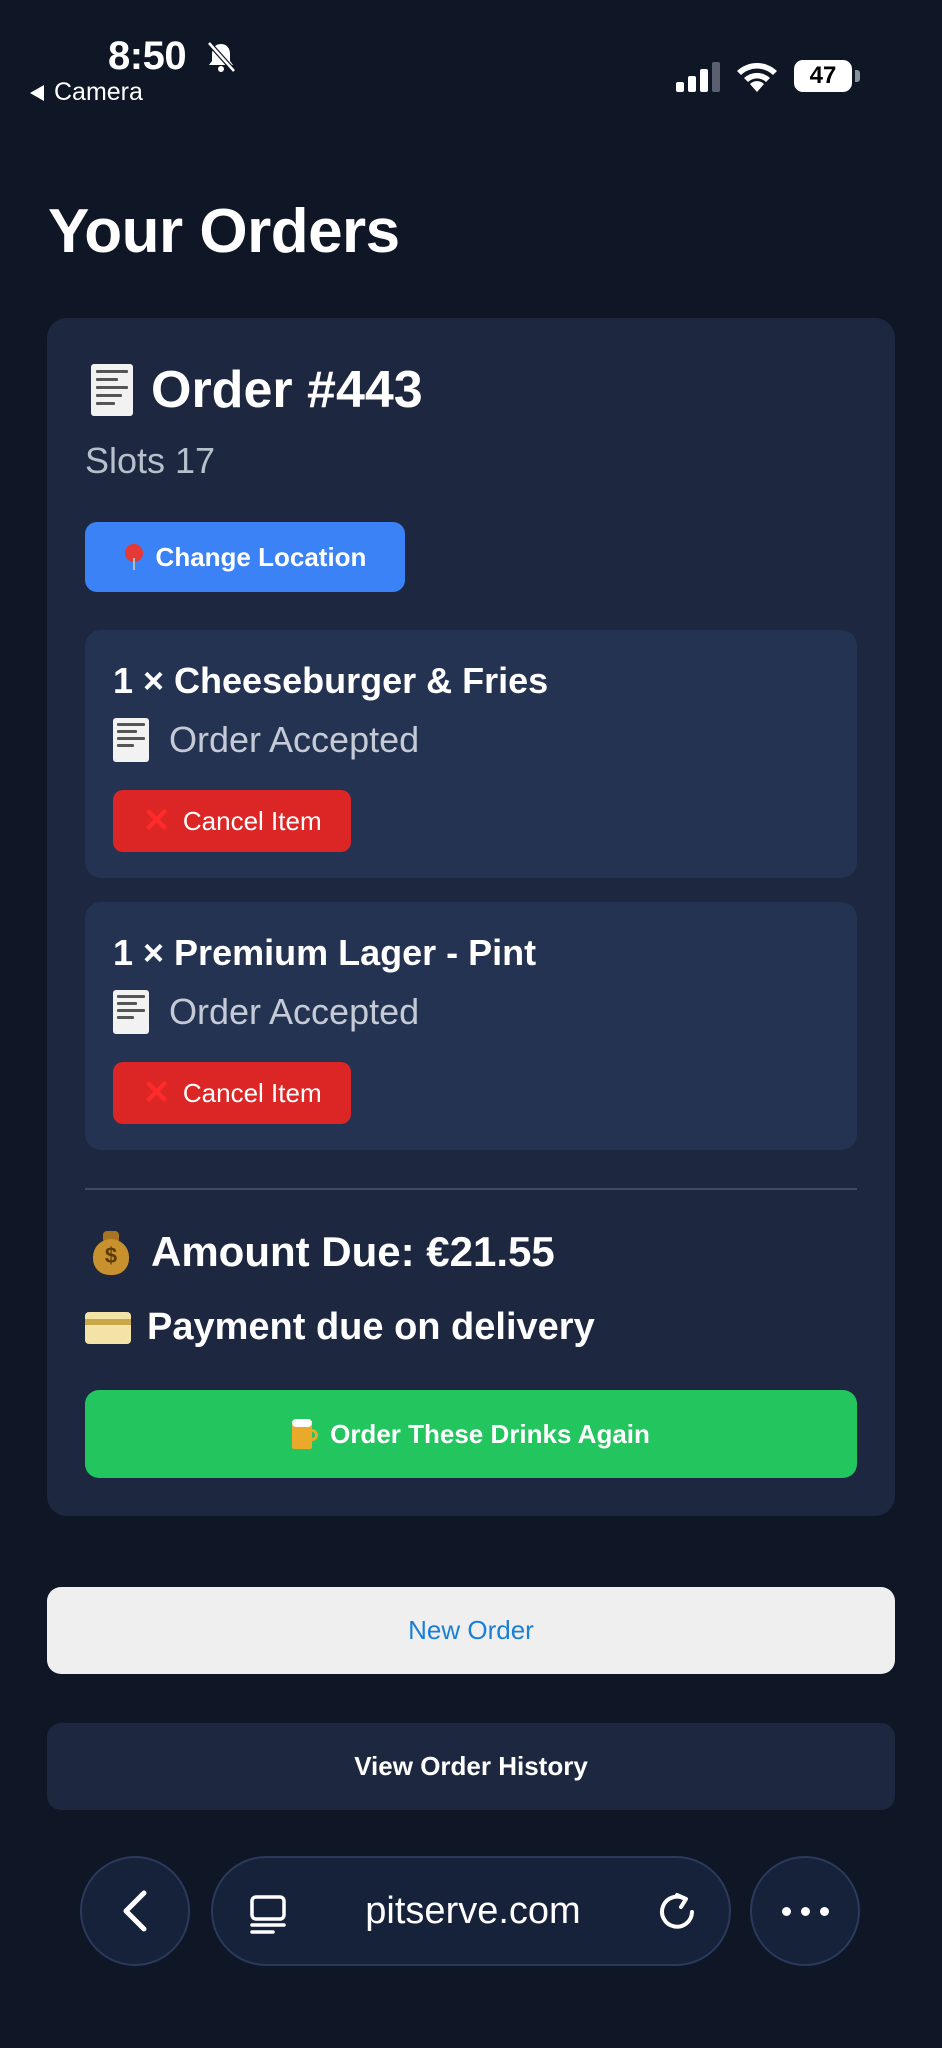  I want to click on moneybag-icon: $, so click(111, 1252).